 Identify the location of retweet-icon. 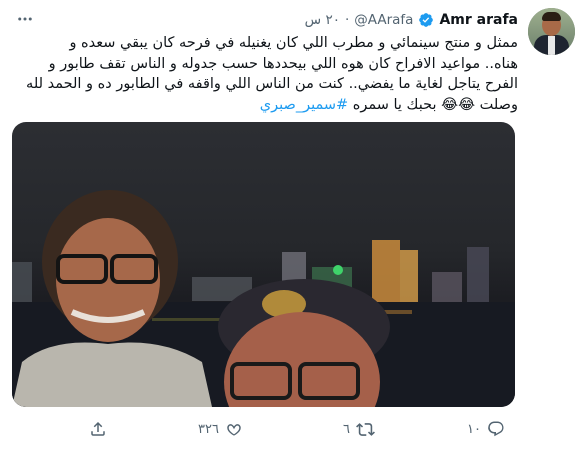
(365, 429).